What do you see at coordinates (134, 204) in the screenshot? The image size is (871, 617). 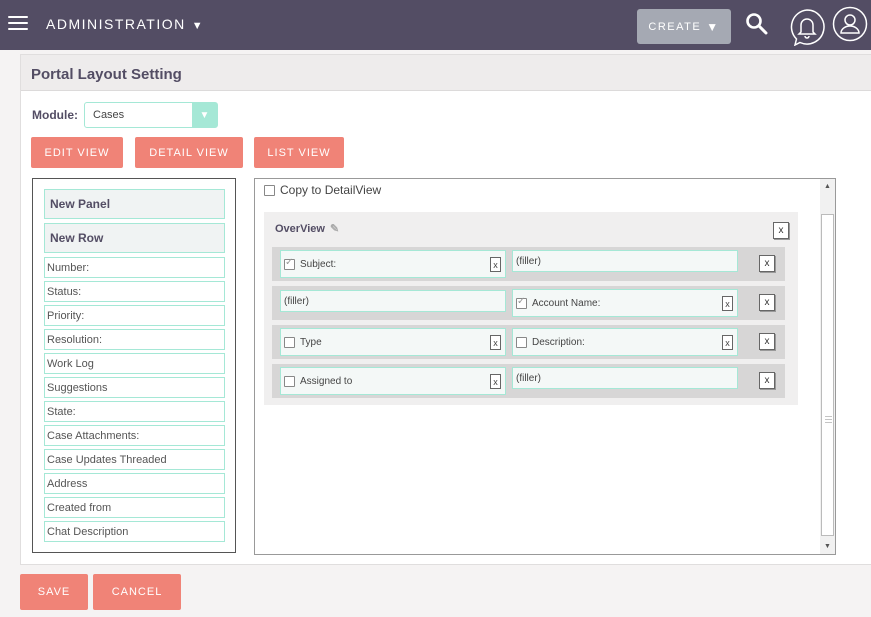 I see `new-panel-item: New Panel` at bounding box center [134, 204].